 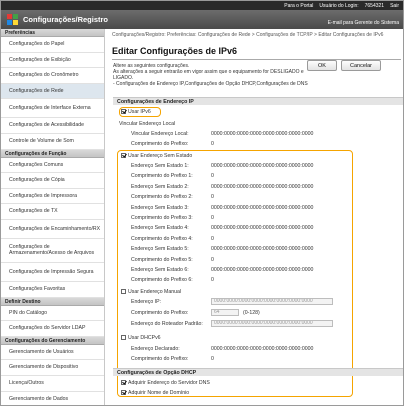 I want to click on link-local-prefix-value: 0, so click(x=212, y=144).